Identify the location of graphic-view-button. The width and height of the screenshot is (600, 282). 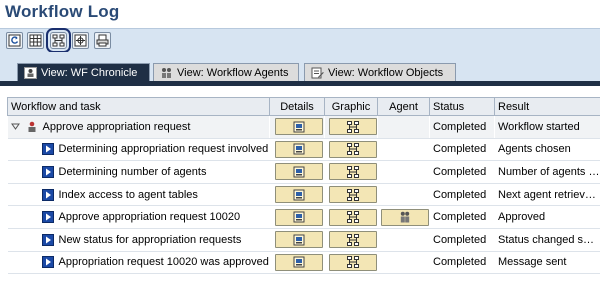
(58, 40).